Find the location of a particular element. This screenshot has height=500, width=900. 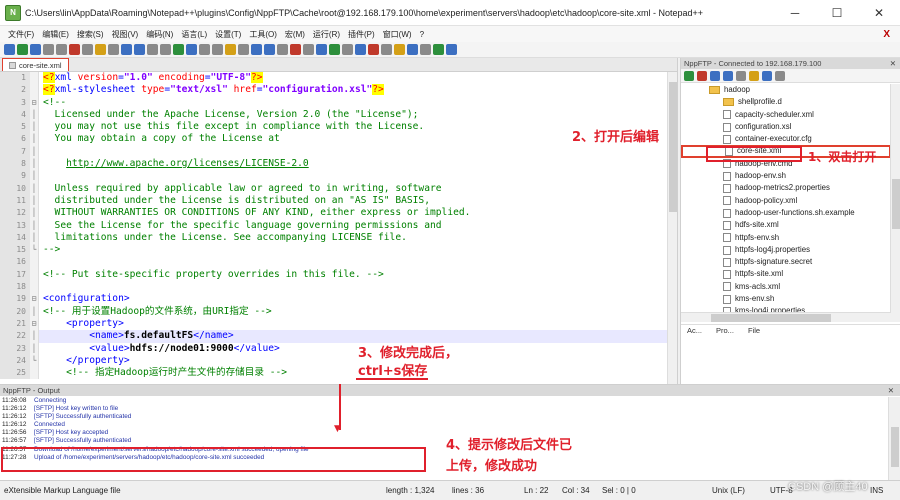

tree-item: hdfs-site.xml is located at coordinates (786, 225).